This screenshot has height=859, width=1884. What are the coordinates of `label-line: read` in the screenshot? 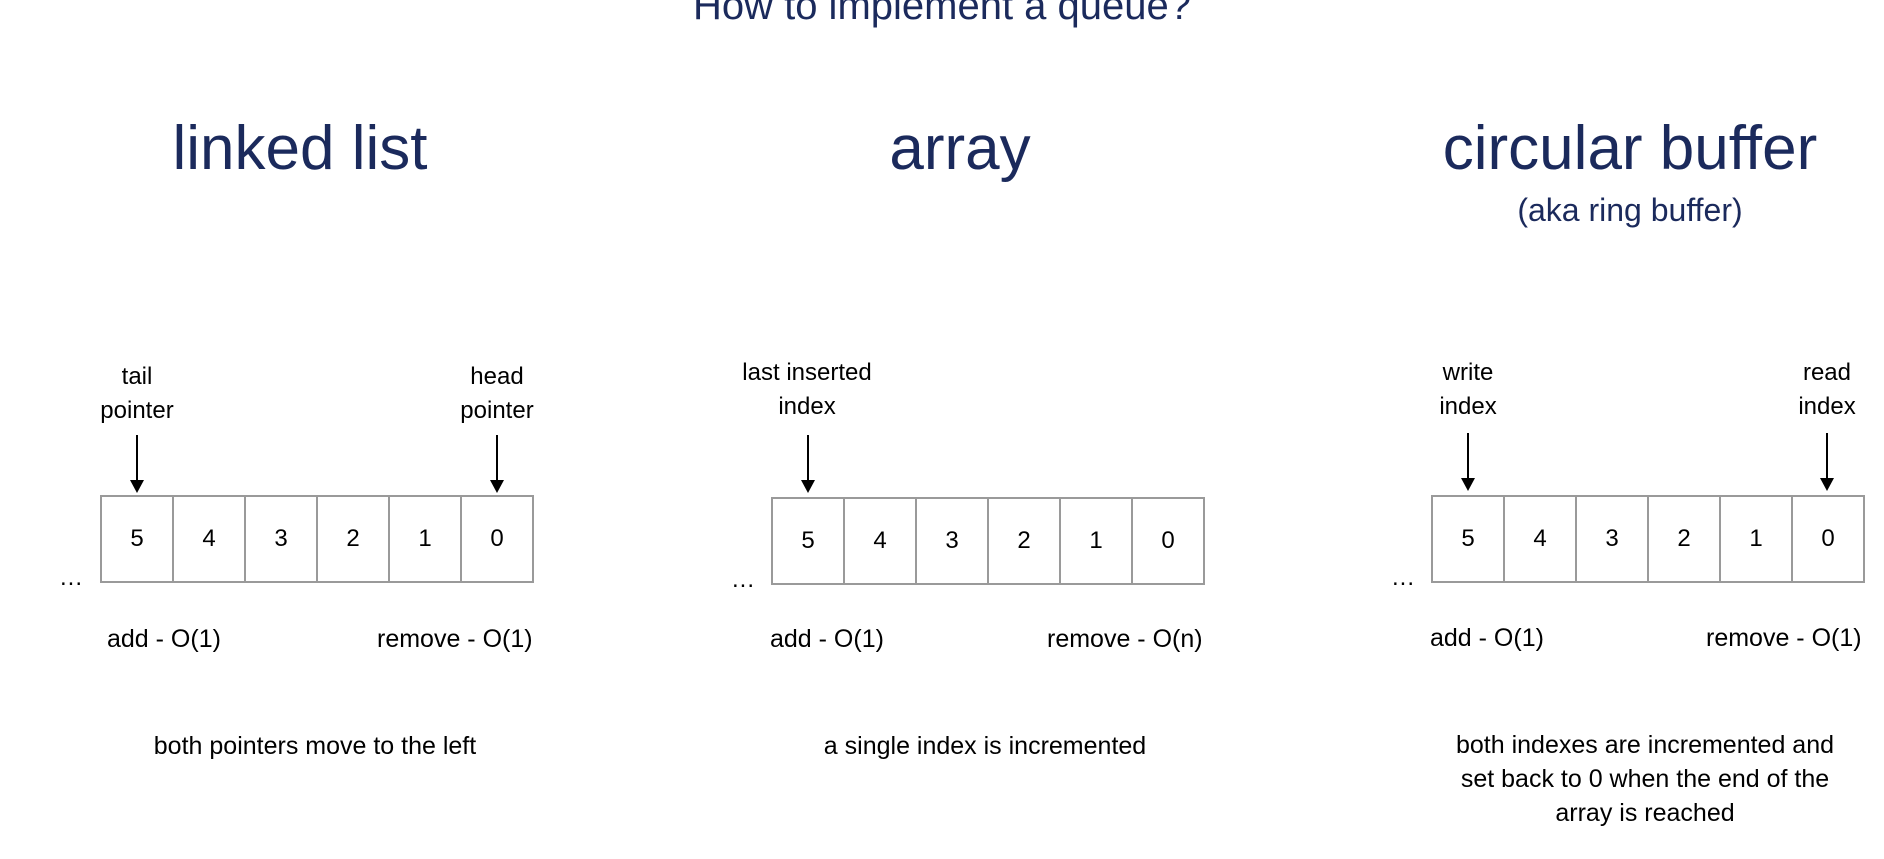 It's located at (1827, 372).